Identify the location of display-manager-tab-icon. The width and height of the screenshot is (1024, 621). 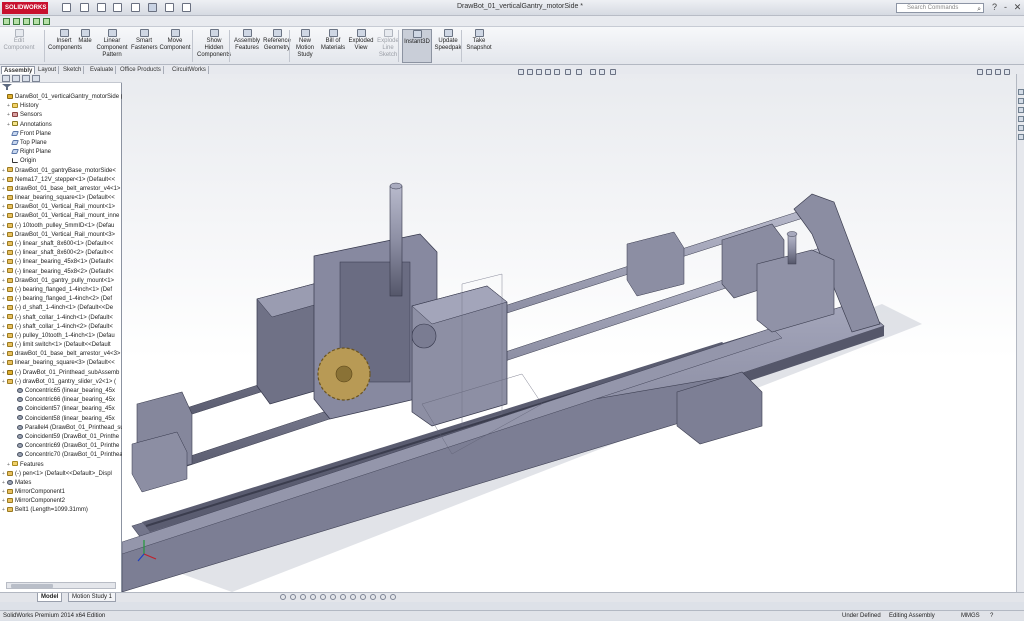
(36, 78).